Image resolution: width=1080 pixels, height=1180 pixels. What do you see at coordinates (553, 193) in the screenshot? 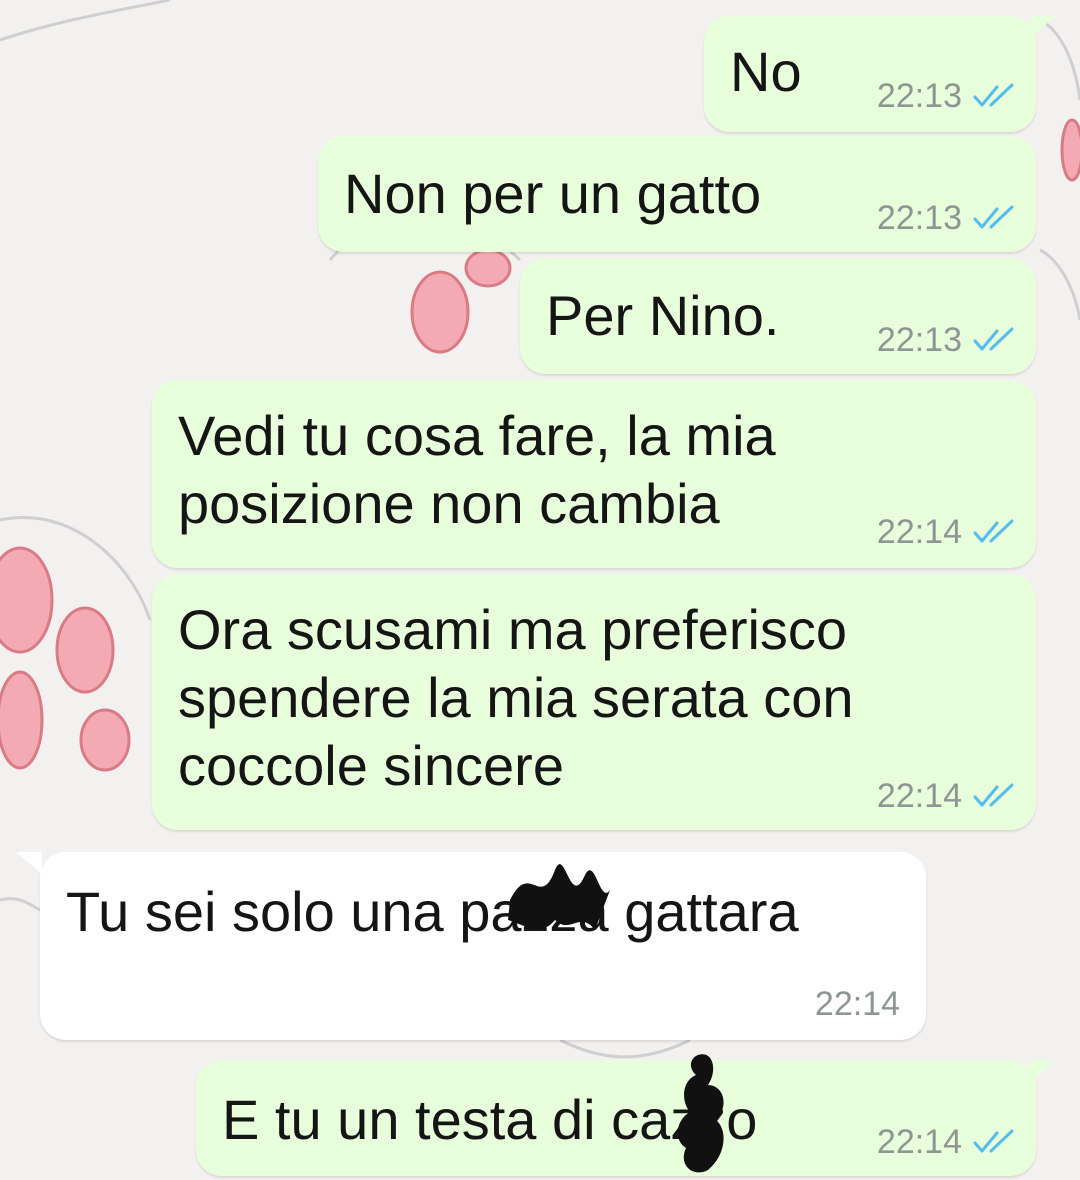
I see `message-text: Non per un gatto` at bounding box center [553, 193].